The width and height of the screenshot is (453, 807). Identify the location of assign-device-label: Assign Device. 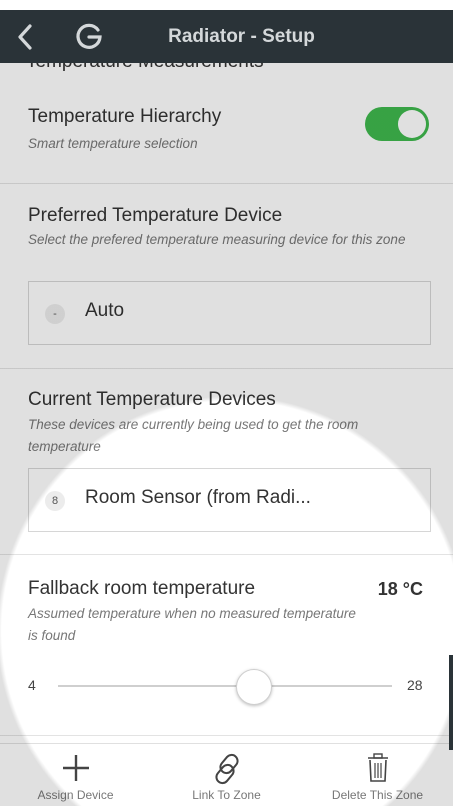
(75, 795).